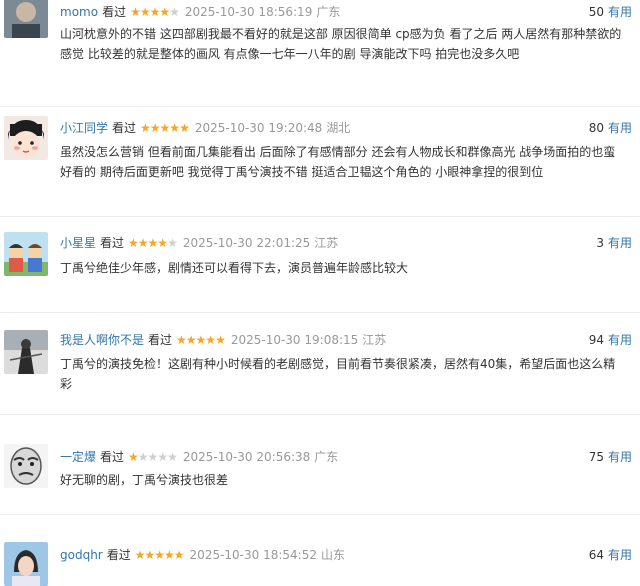 The width and height of the screenshot is (640, 586). What do you see at coordinates (596, 340) in the screenshot?
I see `vote-count: 94` at bounding box center [596, 340].